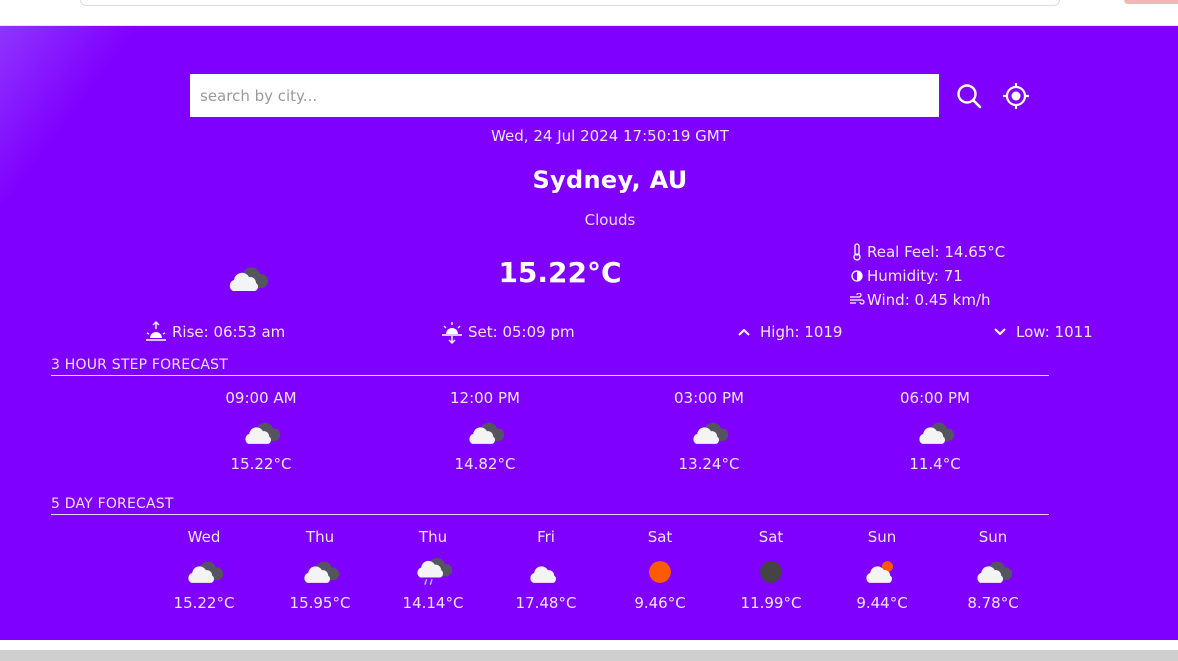 This screenshot has width=1178, height=661. I want to click on sunrise-label: Rise: 06:53 am, so click(229, 332).